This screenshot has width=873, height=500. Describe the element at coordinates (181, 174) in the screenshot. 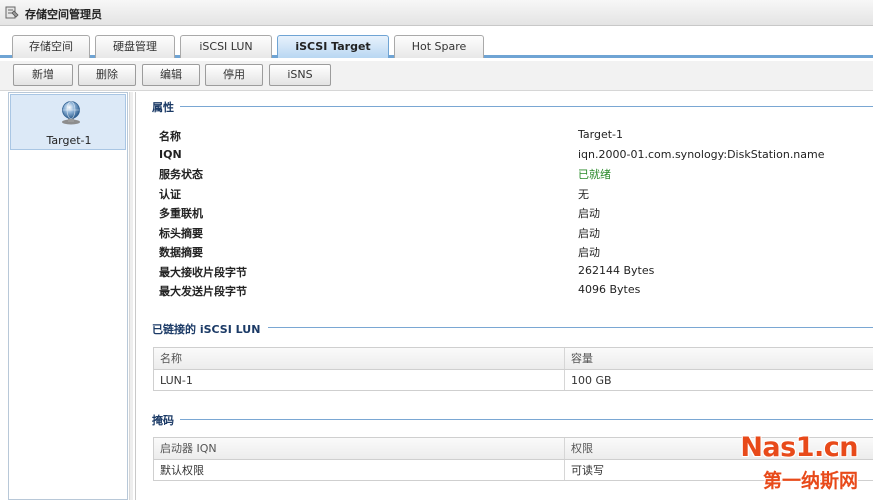

I see `property-label: 服务状态` at that location.